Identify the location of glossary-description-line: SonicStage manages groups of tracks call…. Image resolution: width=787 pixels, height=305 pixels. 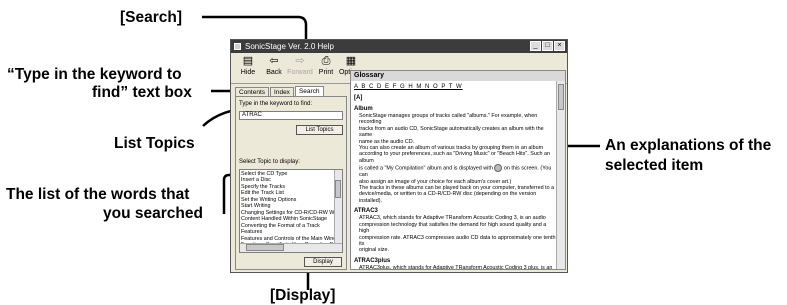
(448, 119).